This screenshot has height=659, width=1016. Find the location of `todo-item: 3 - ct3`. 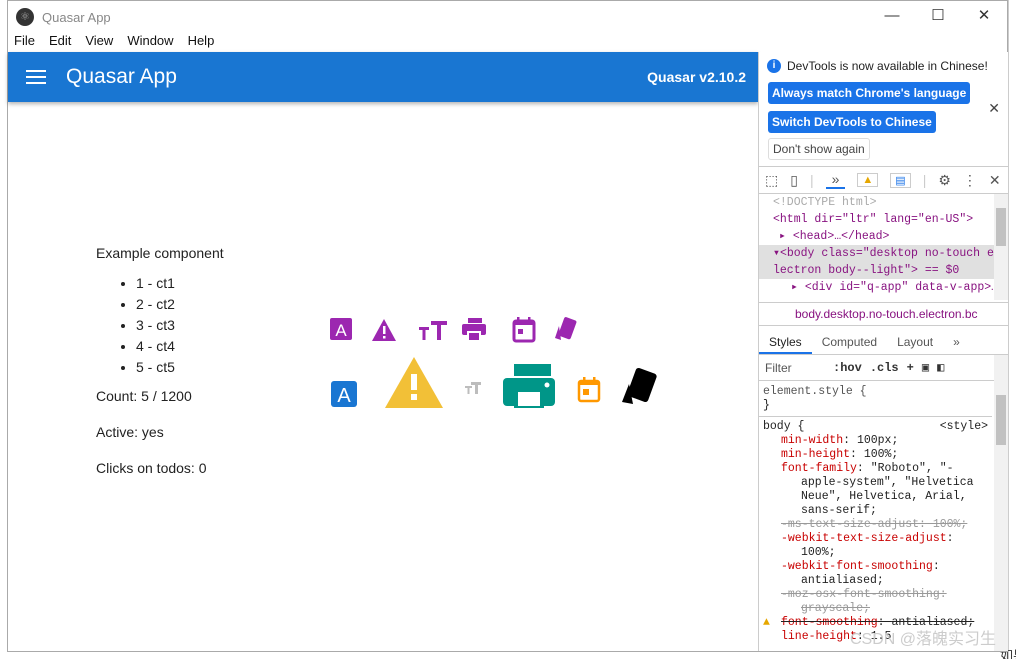

todo-item: 3 - ct3 is located at coordinates (180, 327).